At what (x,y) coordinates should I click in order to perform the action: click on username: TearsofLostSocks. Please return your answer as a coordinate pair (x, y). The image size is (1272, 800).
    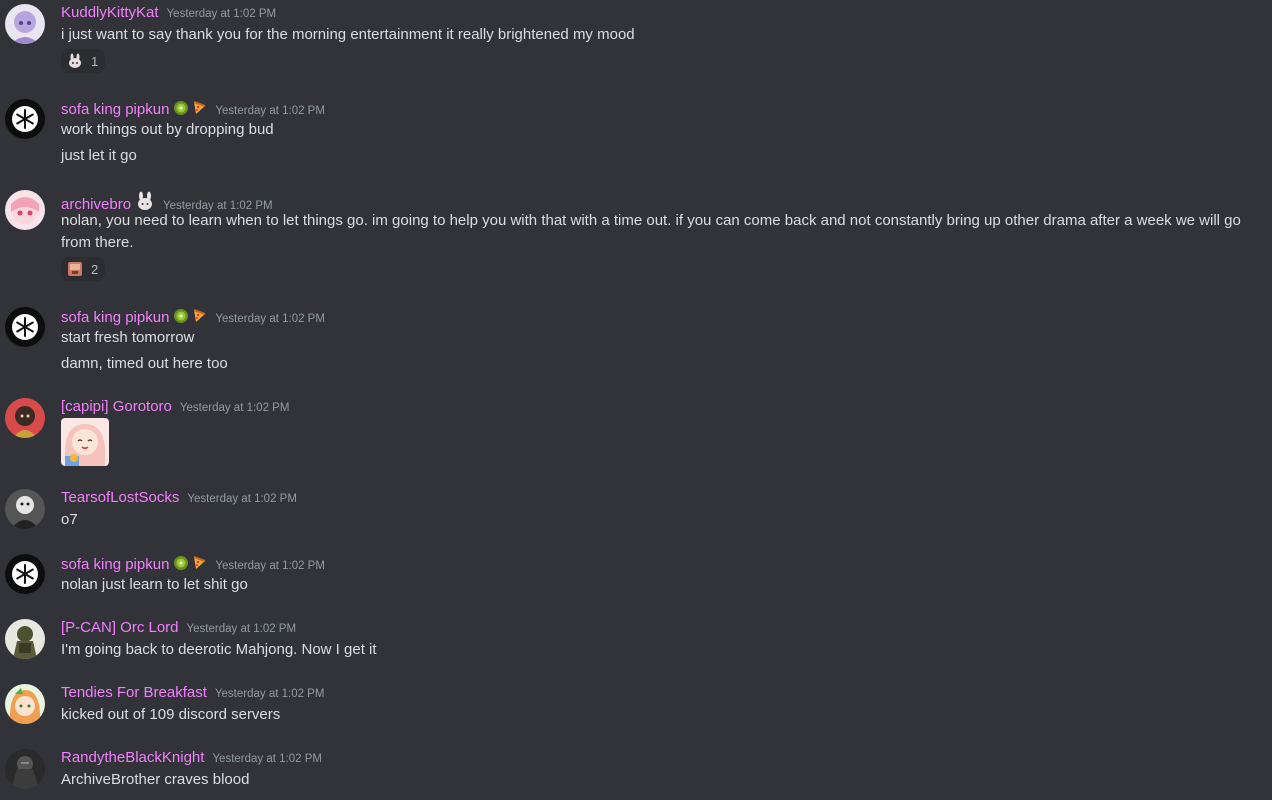
    Looking at the image, I should click on (120, 498).